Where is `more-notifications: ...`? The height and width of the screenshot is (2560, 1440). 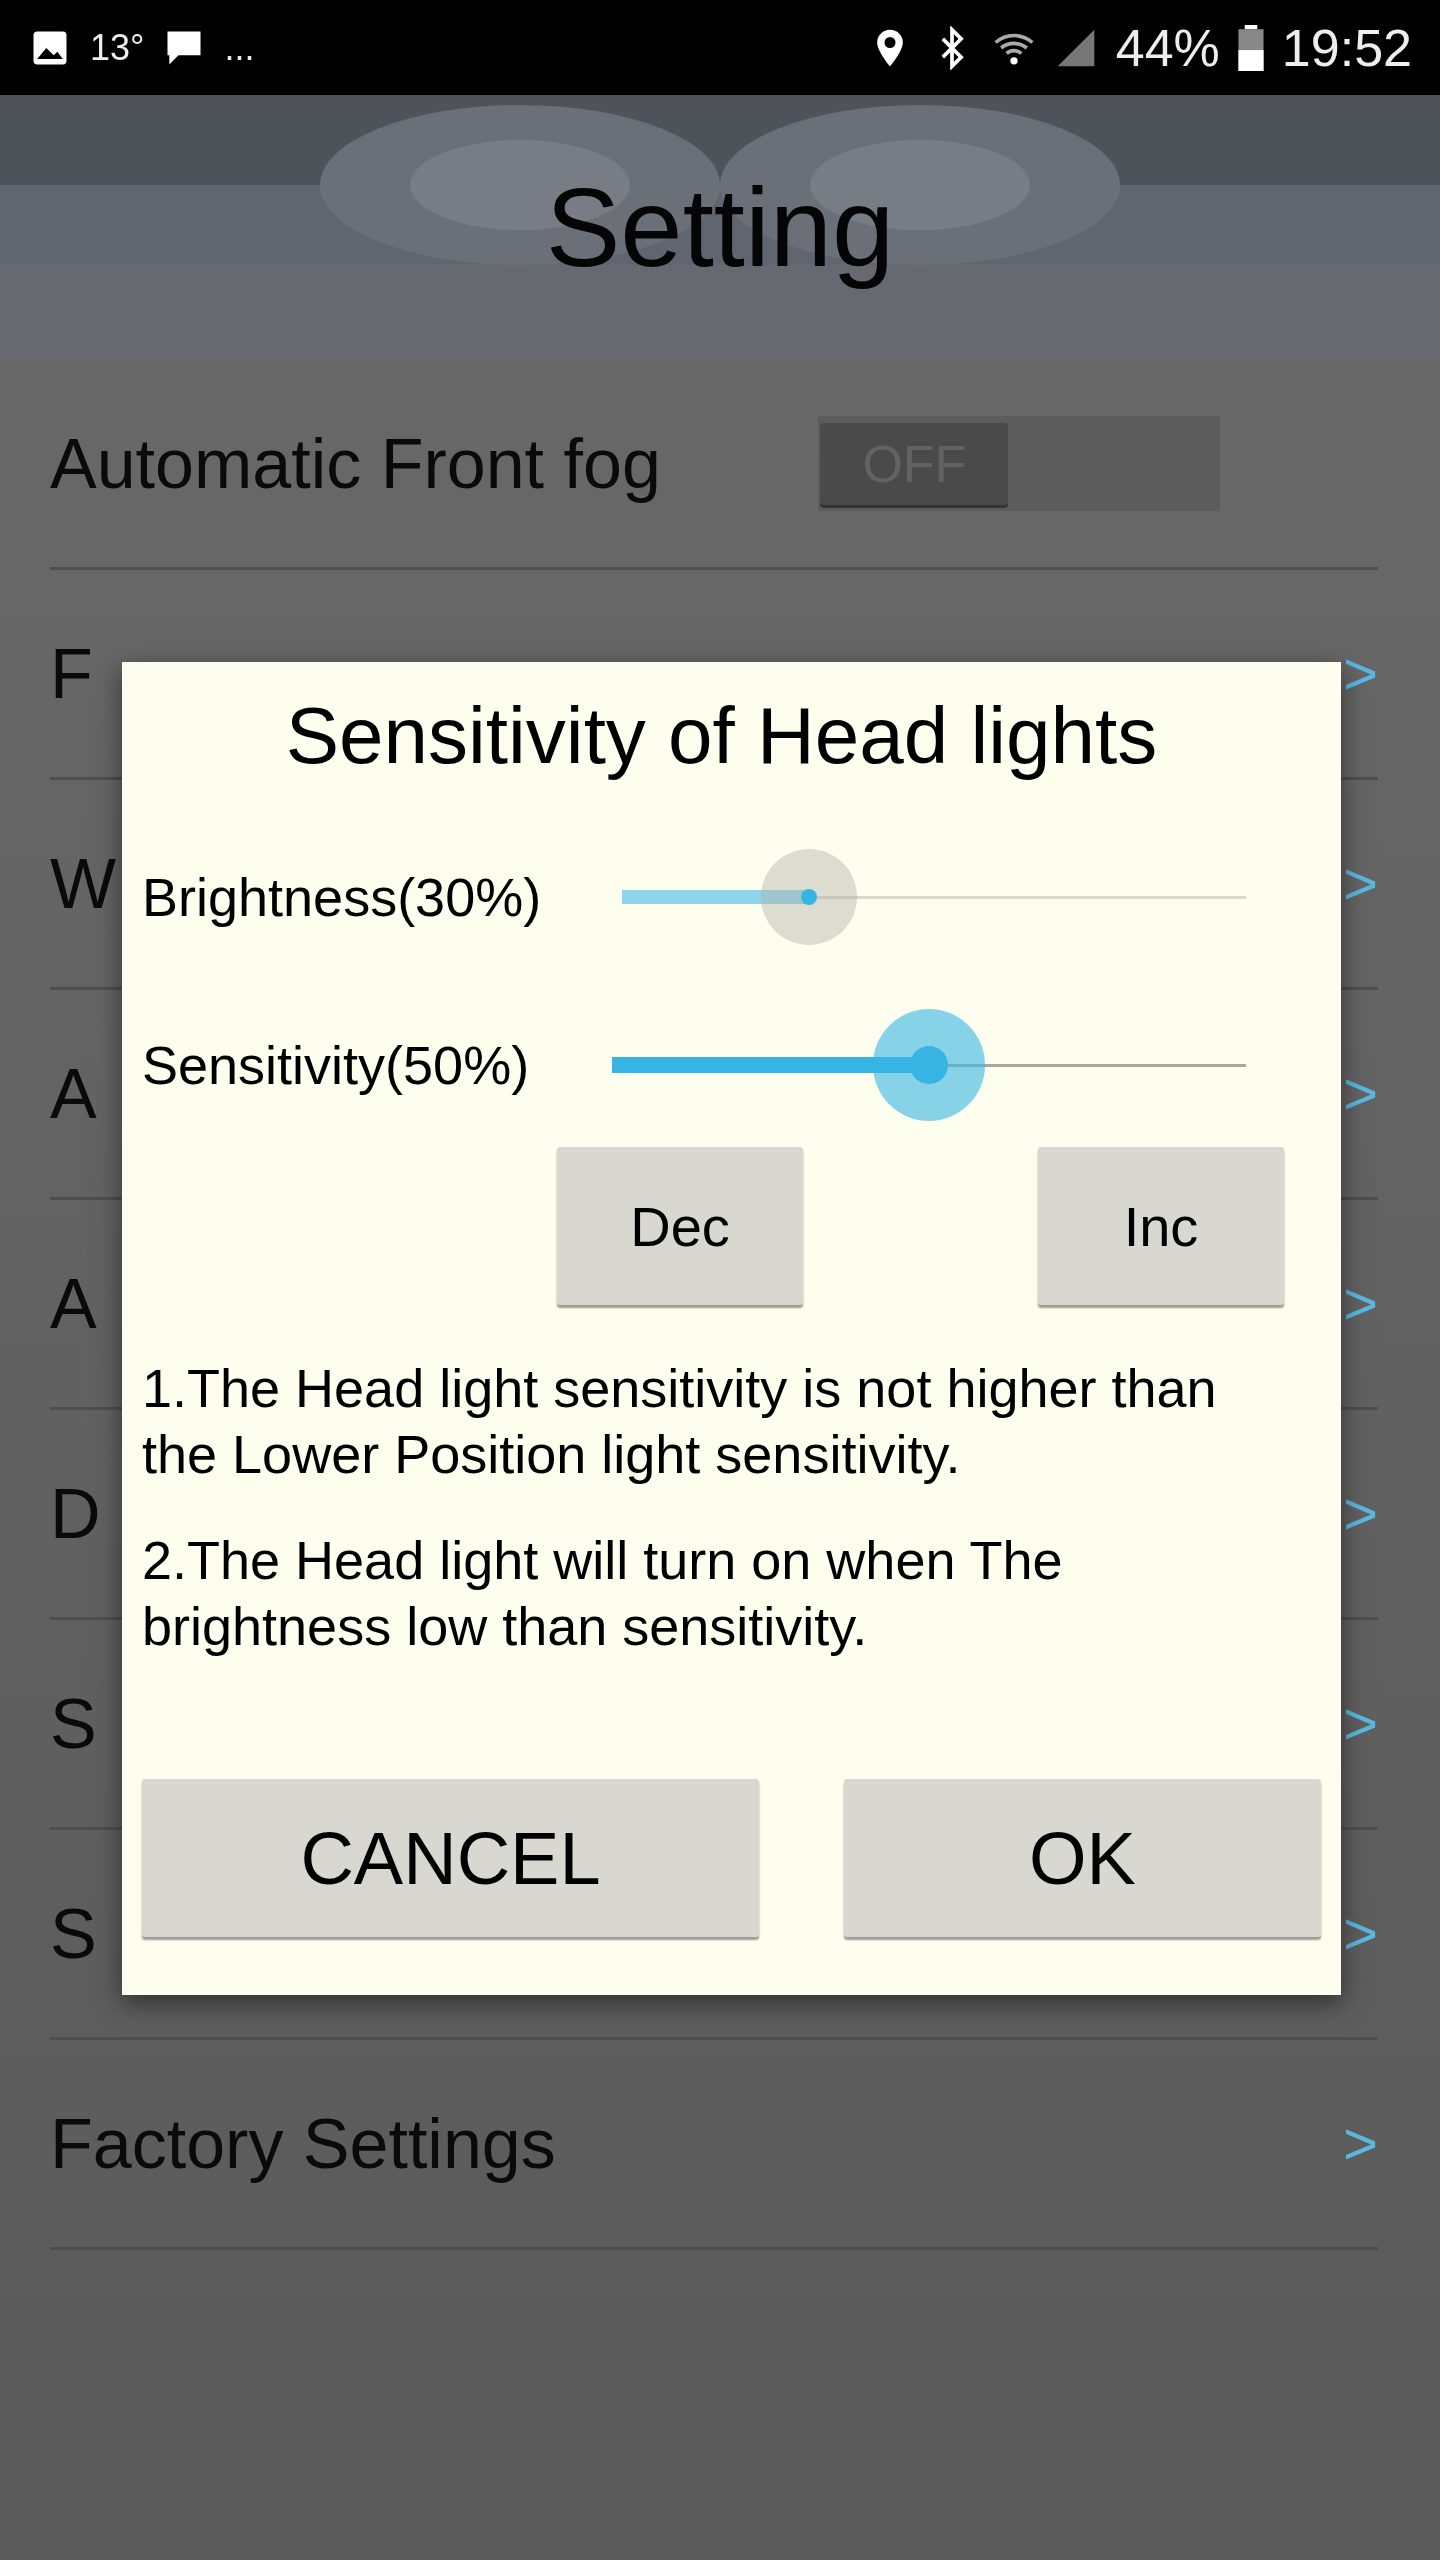 more-notifications: ... is located at coordinates (239, 47).